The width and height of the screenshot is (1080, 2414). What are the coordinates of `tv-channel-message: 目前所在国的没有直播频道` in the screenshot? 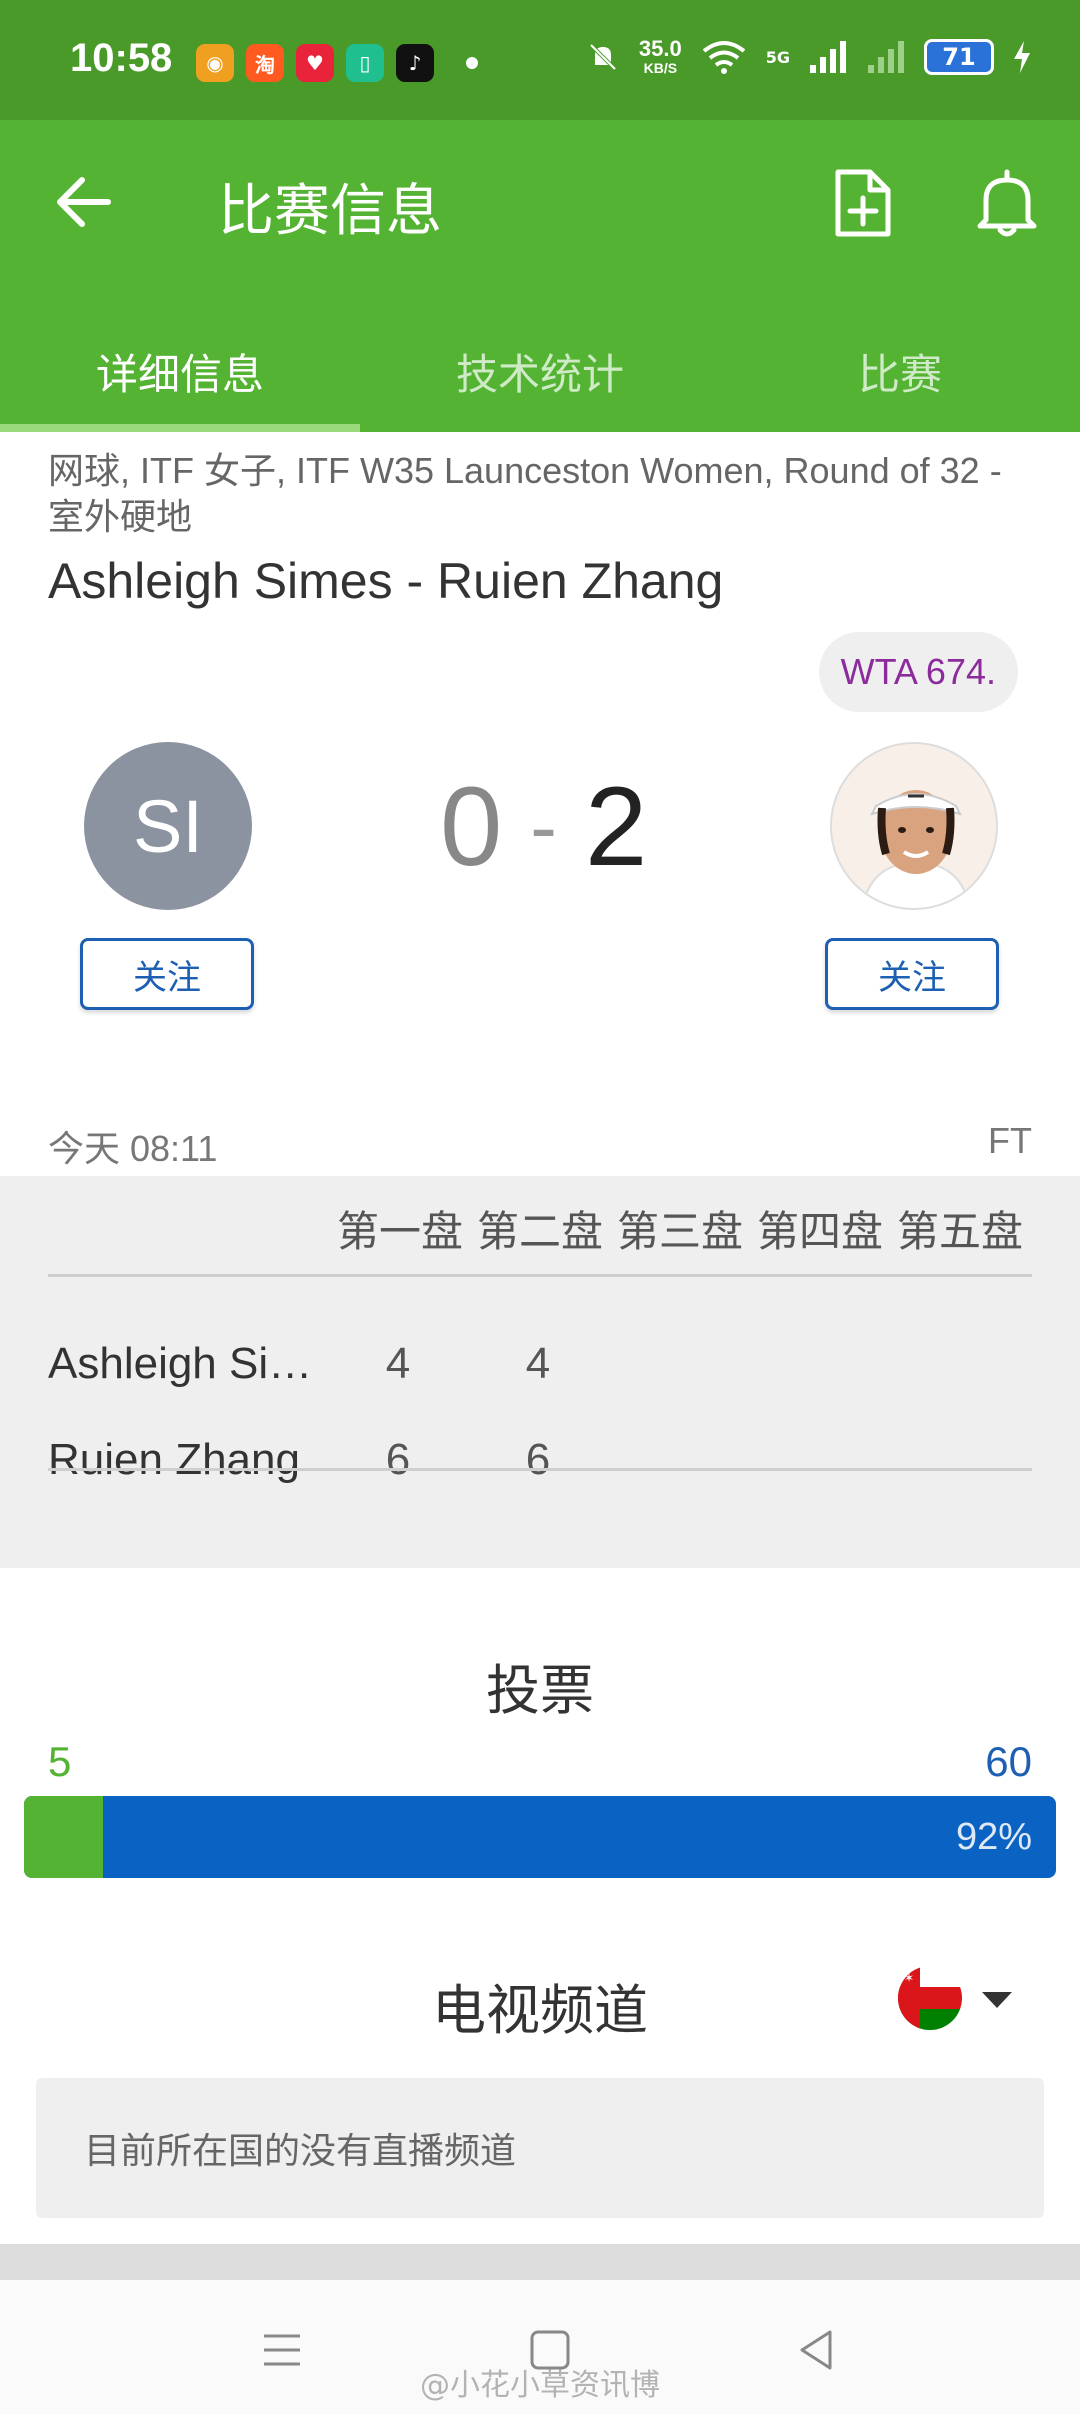 It's located at (540, 2148).